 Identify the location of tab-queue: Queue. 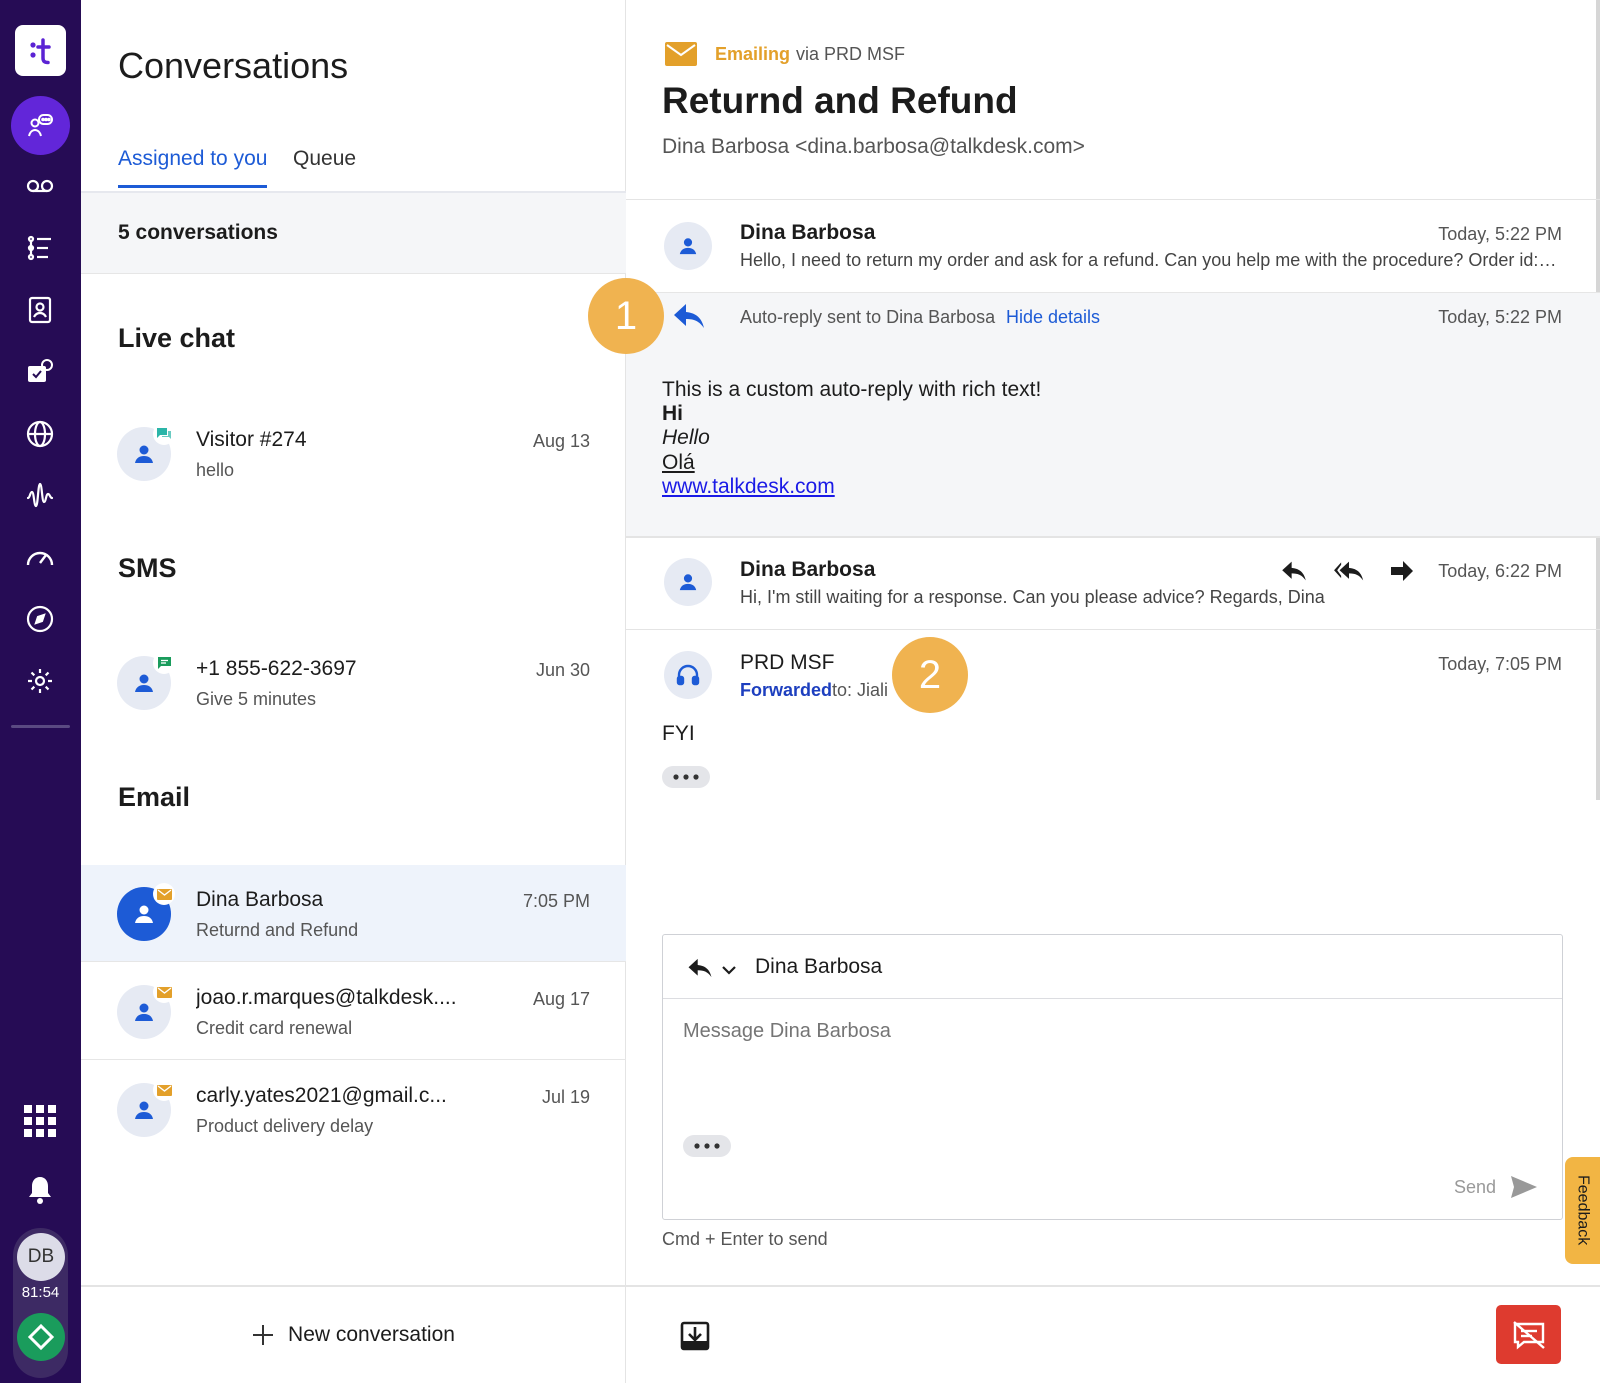
(324, 166).